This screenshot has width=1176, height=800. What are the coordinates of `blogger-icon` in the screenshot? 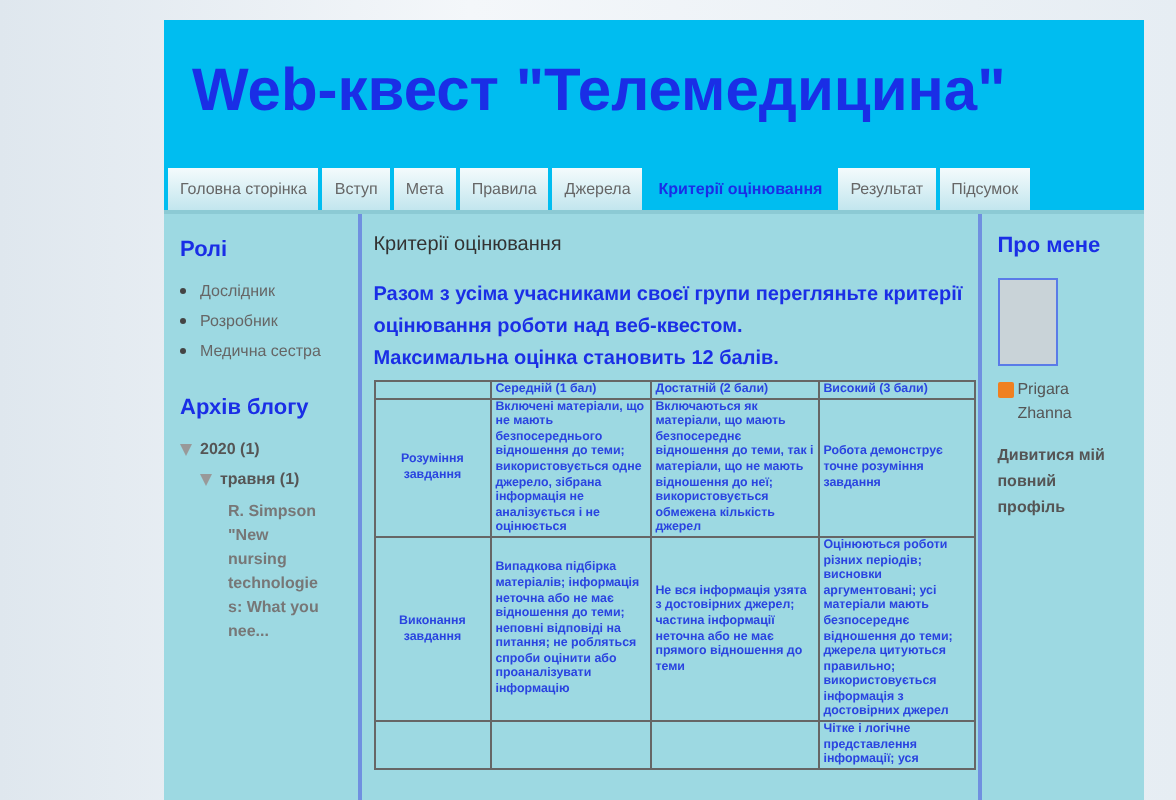 It's located at (1005, 390).